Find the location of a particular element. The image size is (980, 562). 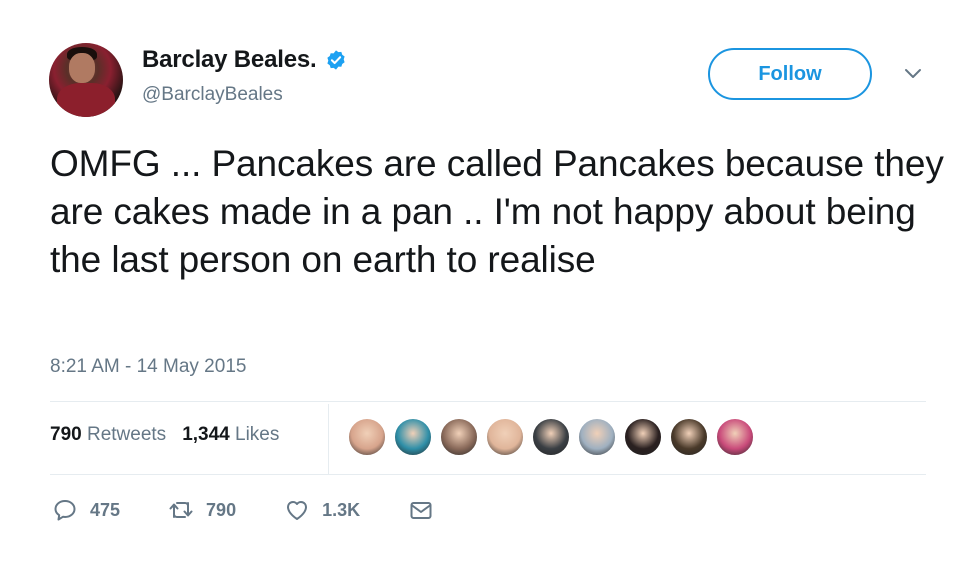

like-icon is located at coordinates (297, 510).